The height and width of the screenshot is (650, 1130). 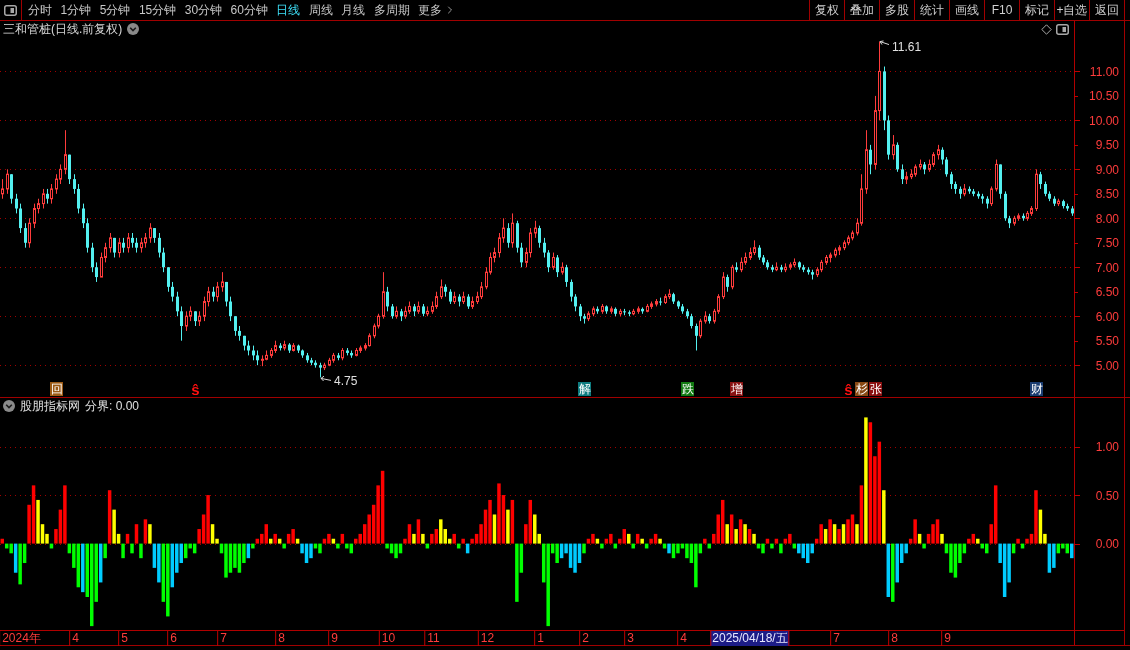 What do you see at coordinates (907, 46) in the screenshot?
I see `high-price-label: 11.61` at bounding box center [907, 46].